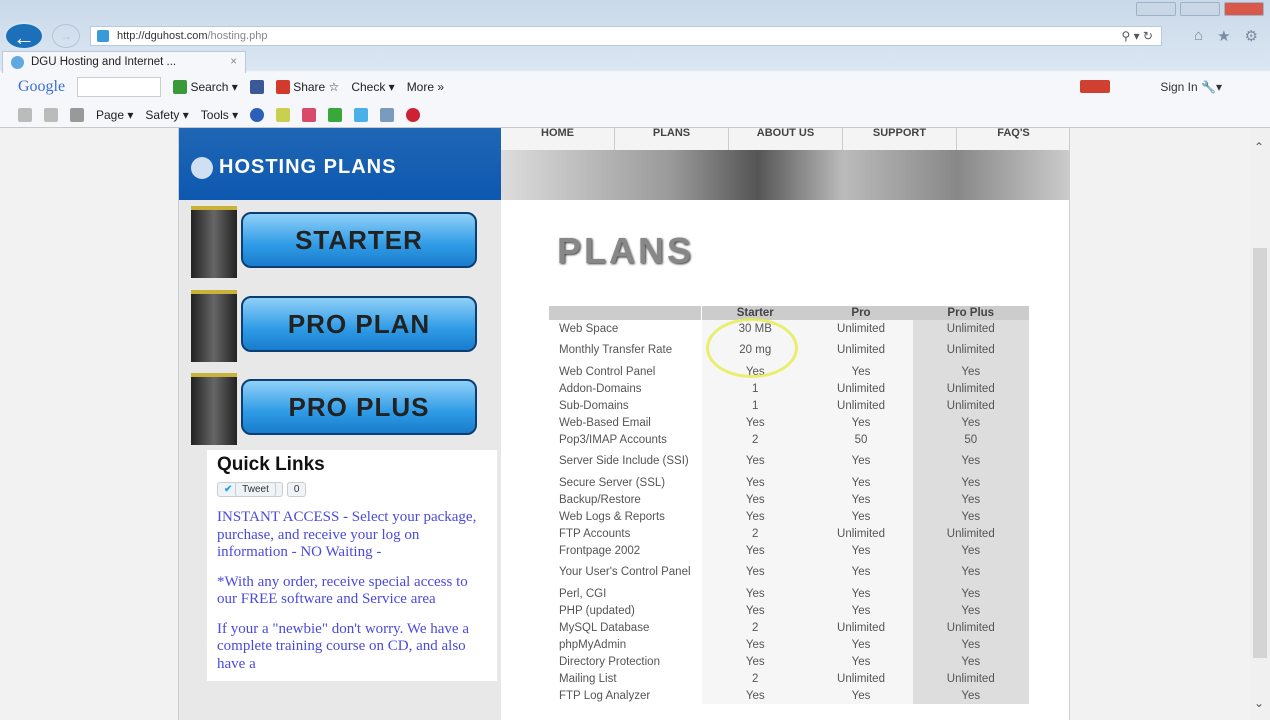 Image resolution: width=1270 pixels, height=720 pixels. What do you see at coordinates (861, 313) in the screenshot?
I see `header-pro: Pro` at bounding box center [861, 313].